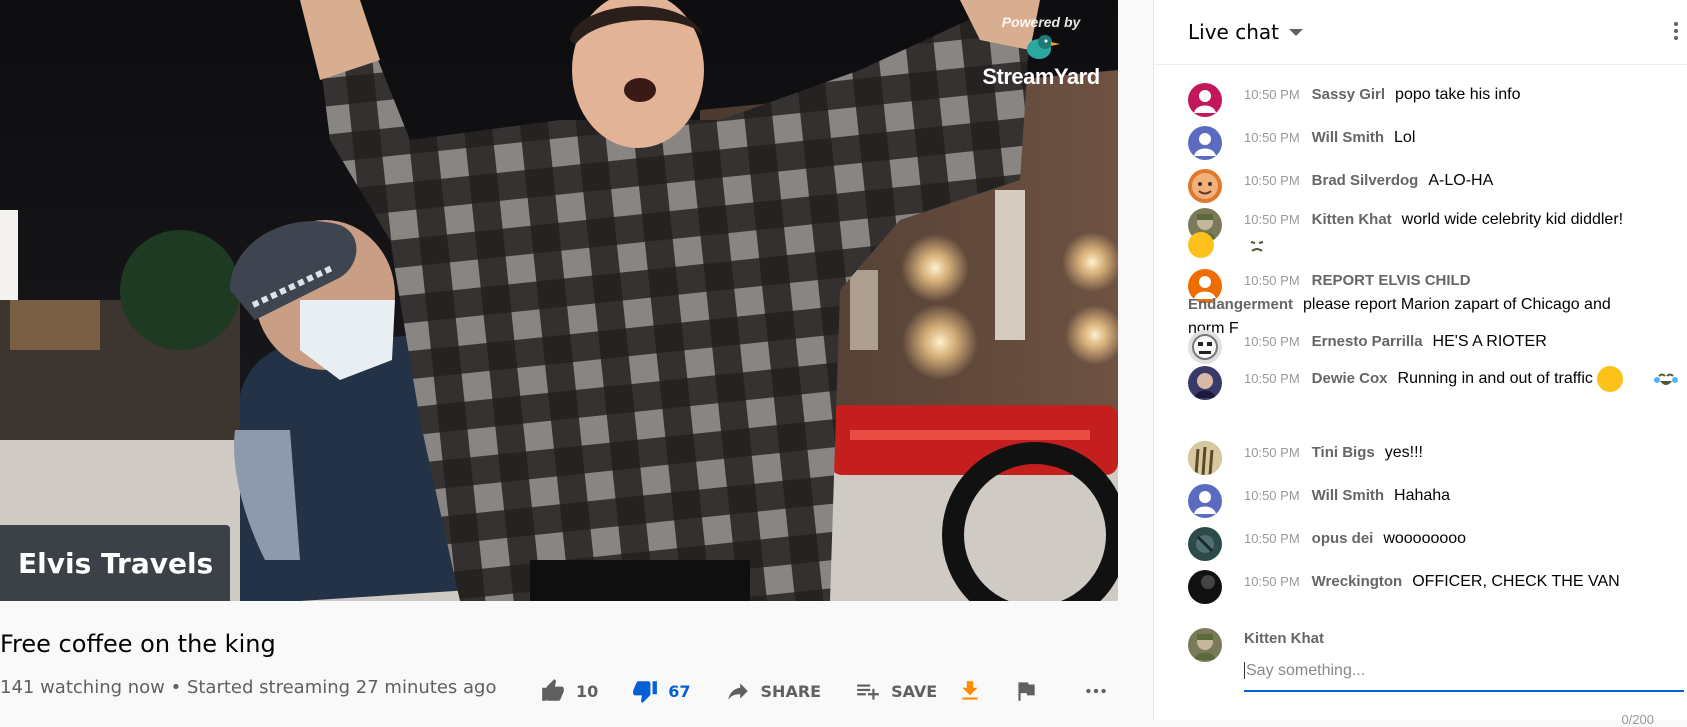 Image resolution: width=1687 pixels, height=727 pixels. I want to click on message-text: popo take his info, so click(1458, 94).